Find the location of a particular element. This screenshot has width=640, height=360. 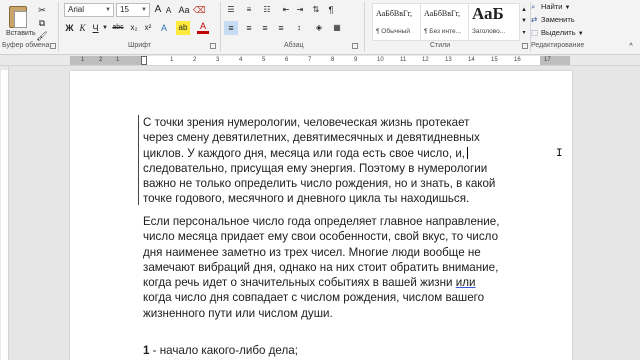

multilevel-list-icon: ☷ is located at coordinates (267, 10).